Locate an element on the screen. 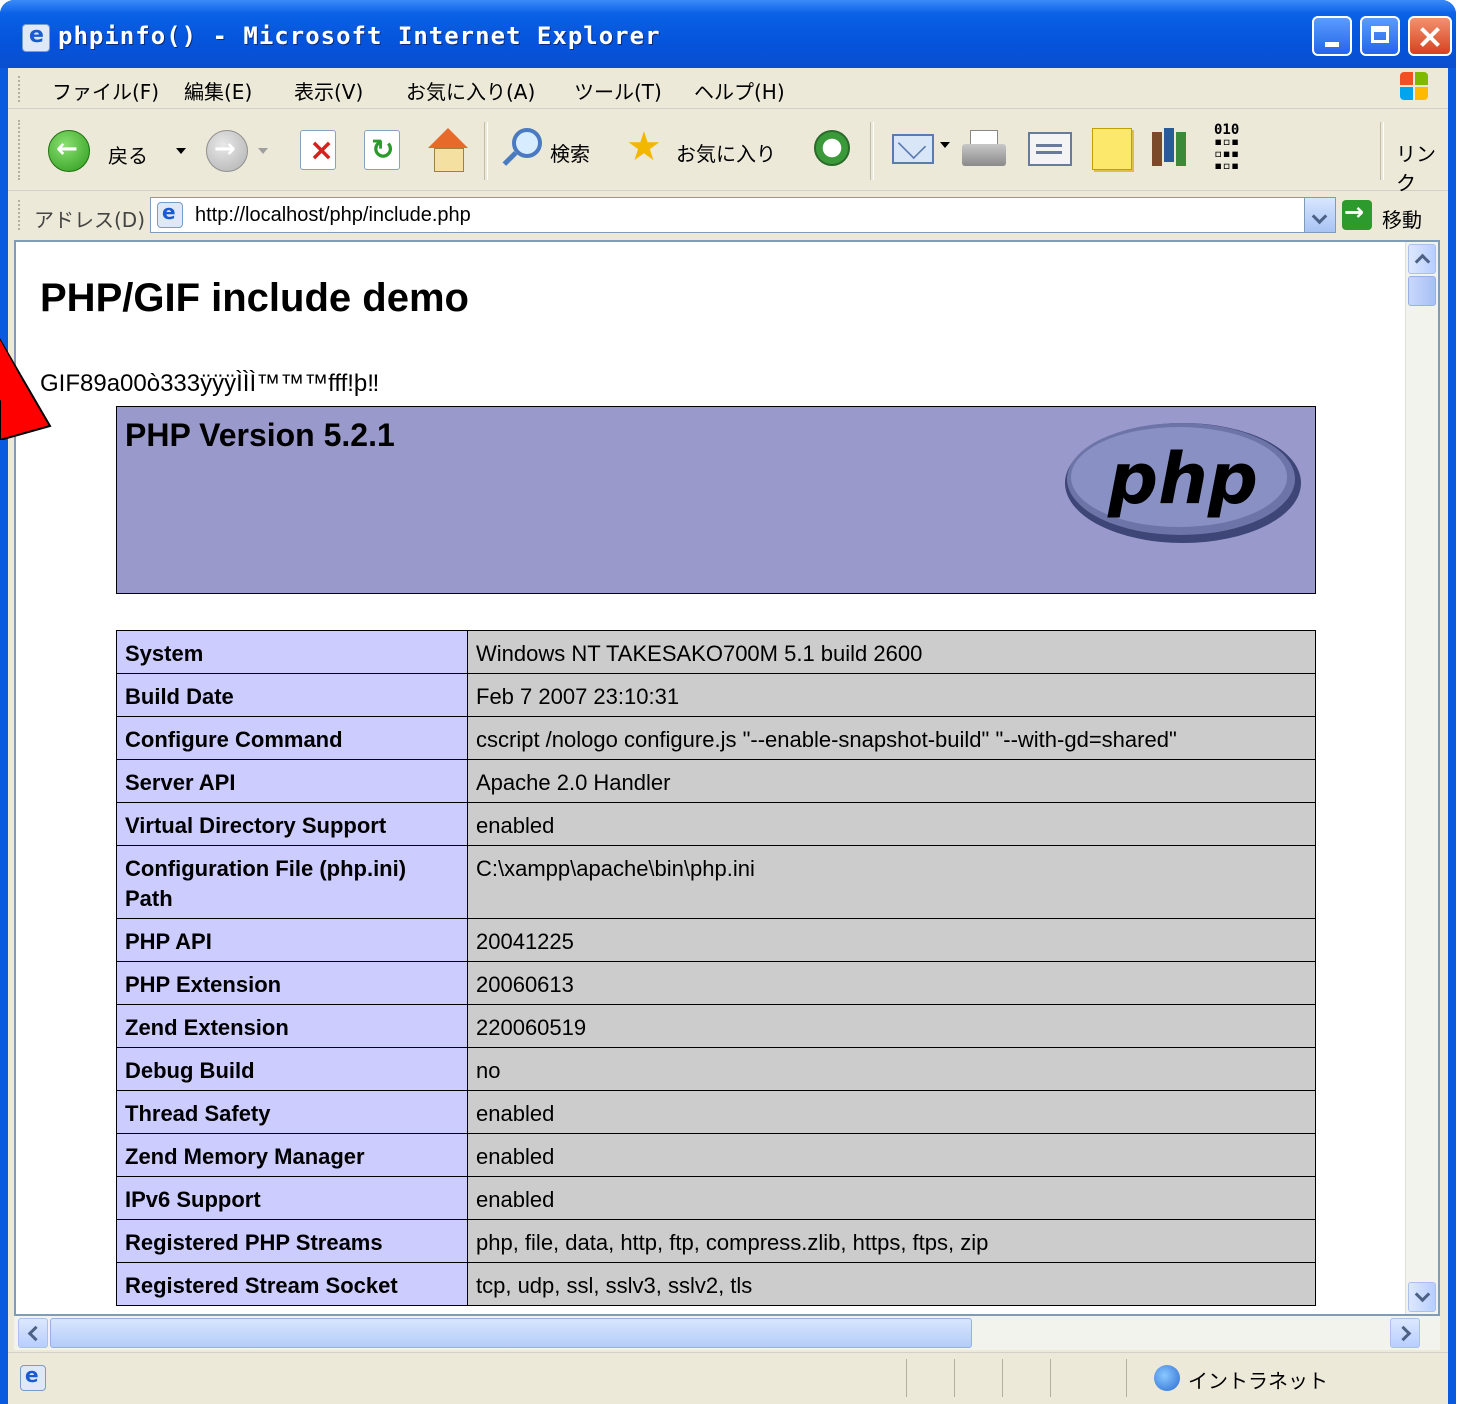 The height and width of the screenshot is (1404, 1460). maximize-button is located at coordinates (1380, 36).